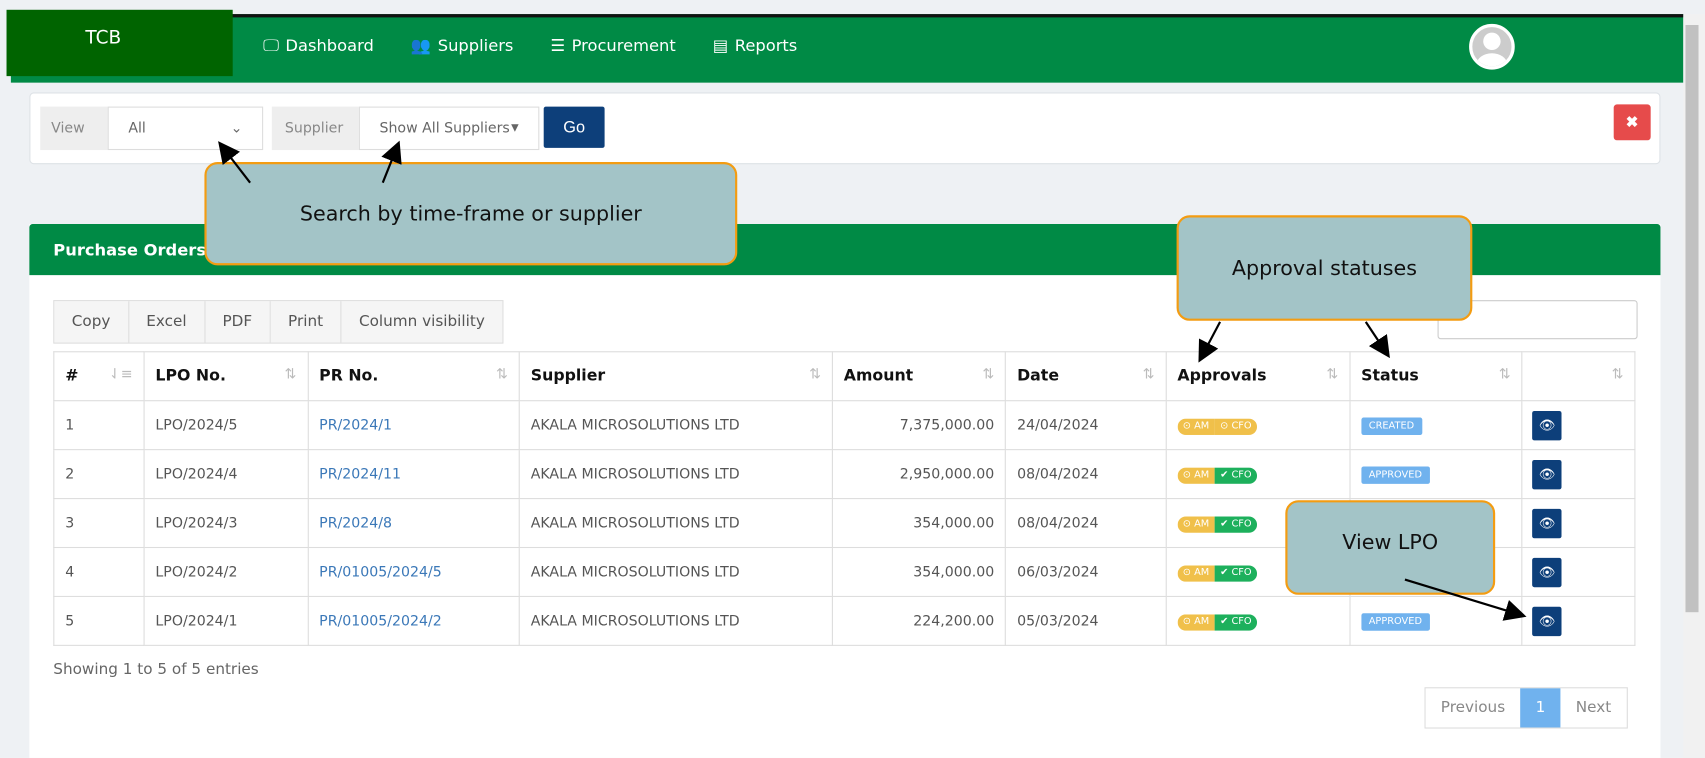 This screenshot has height=758, width=1705. What do you see at coordinates (919, 425) in the screenshot?
I see `amount: 7,375,000.00` at bounding box center [919, 425].